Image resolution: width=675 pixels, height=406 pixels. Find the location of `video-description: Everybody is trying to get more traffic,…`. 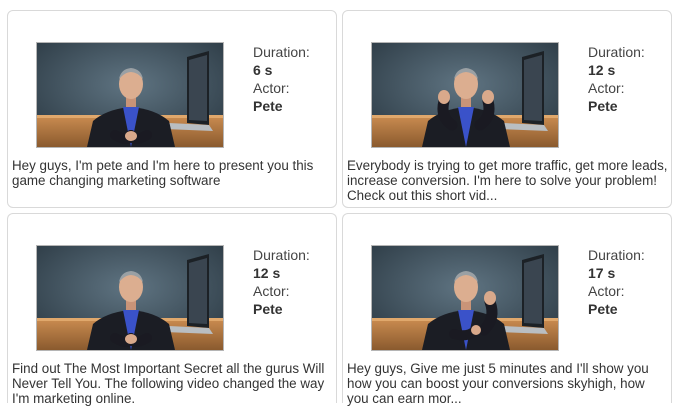

video-description: Everybody is trying to get more traffic,… is located at coordinates (507, 180).